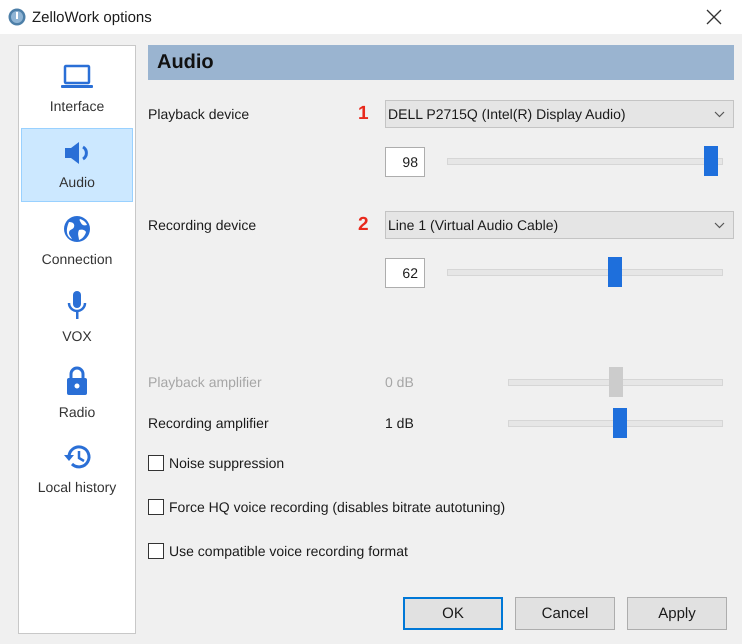 This screenshot has height=644, width=742. I want to click on field-label: Recording amplifier, so click(209, 423).